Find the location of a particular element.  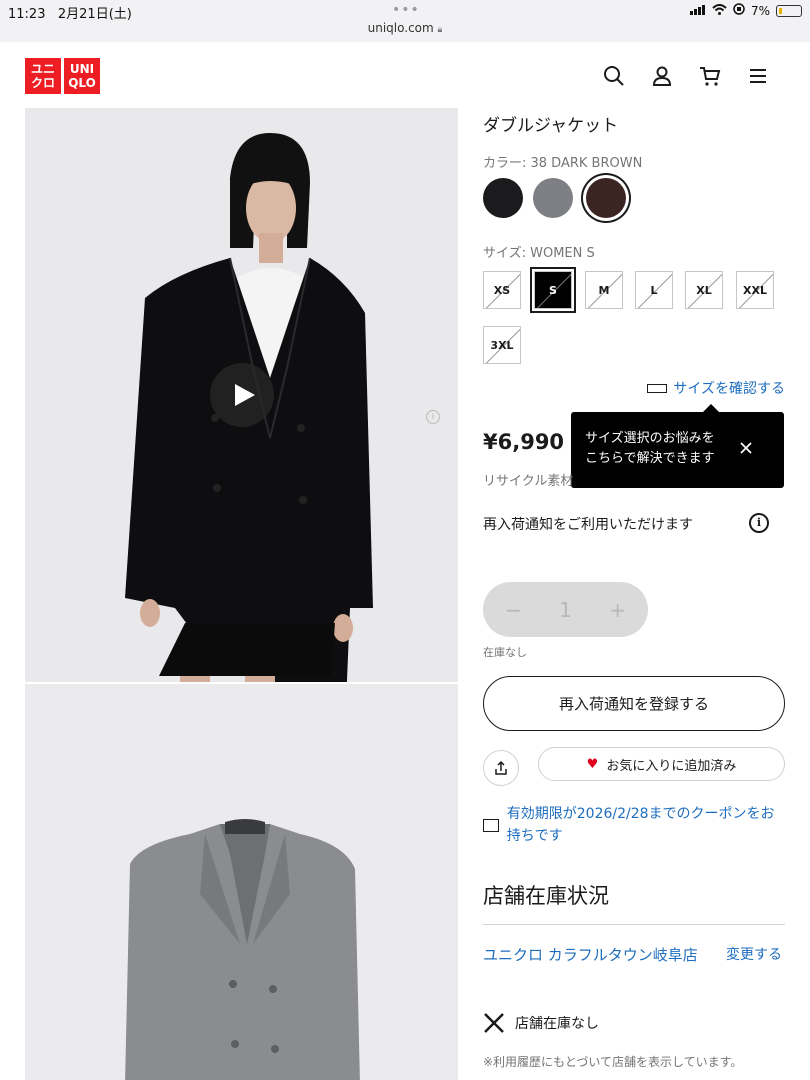

size-text-l: L is located at coordinates (654, 290).